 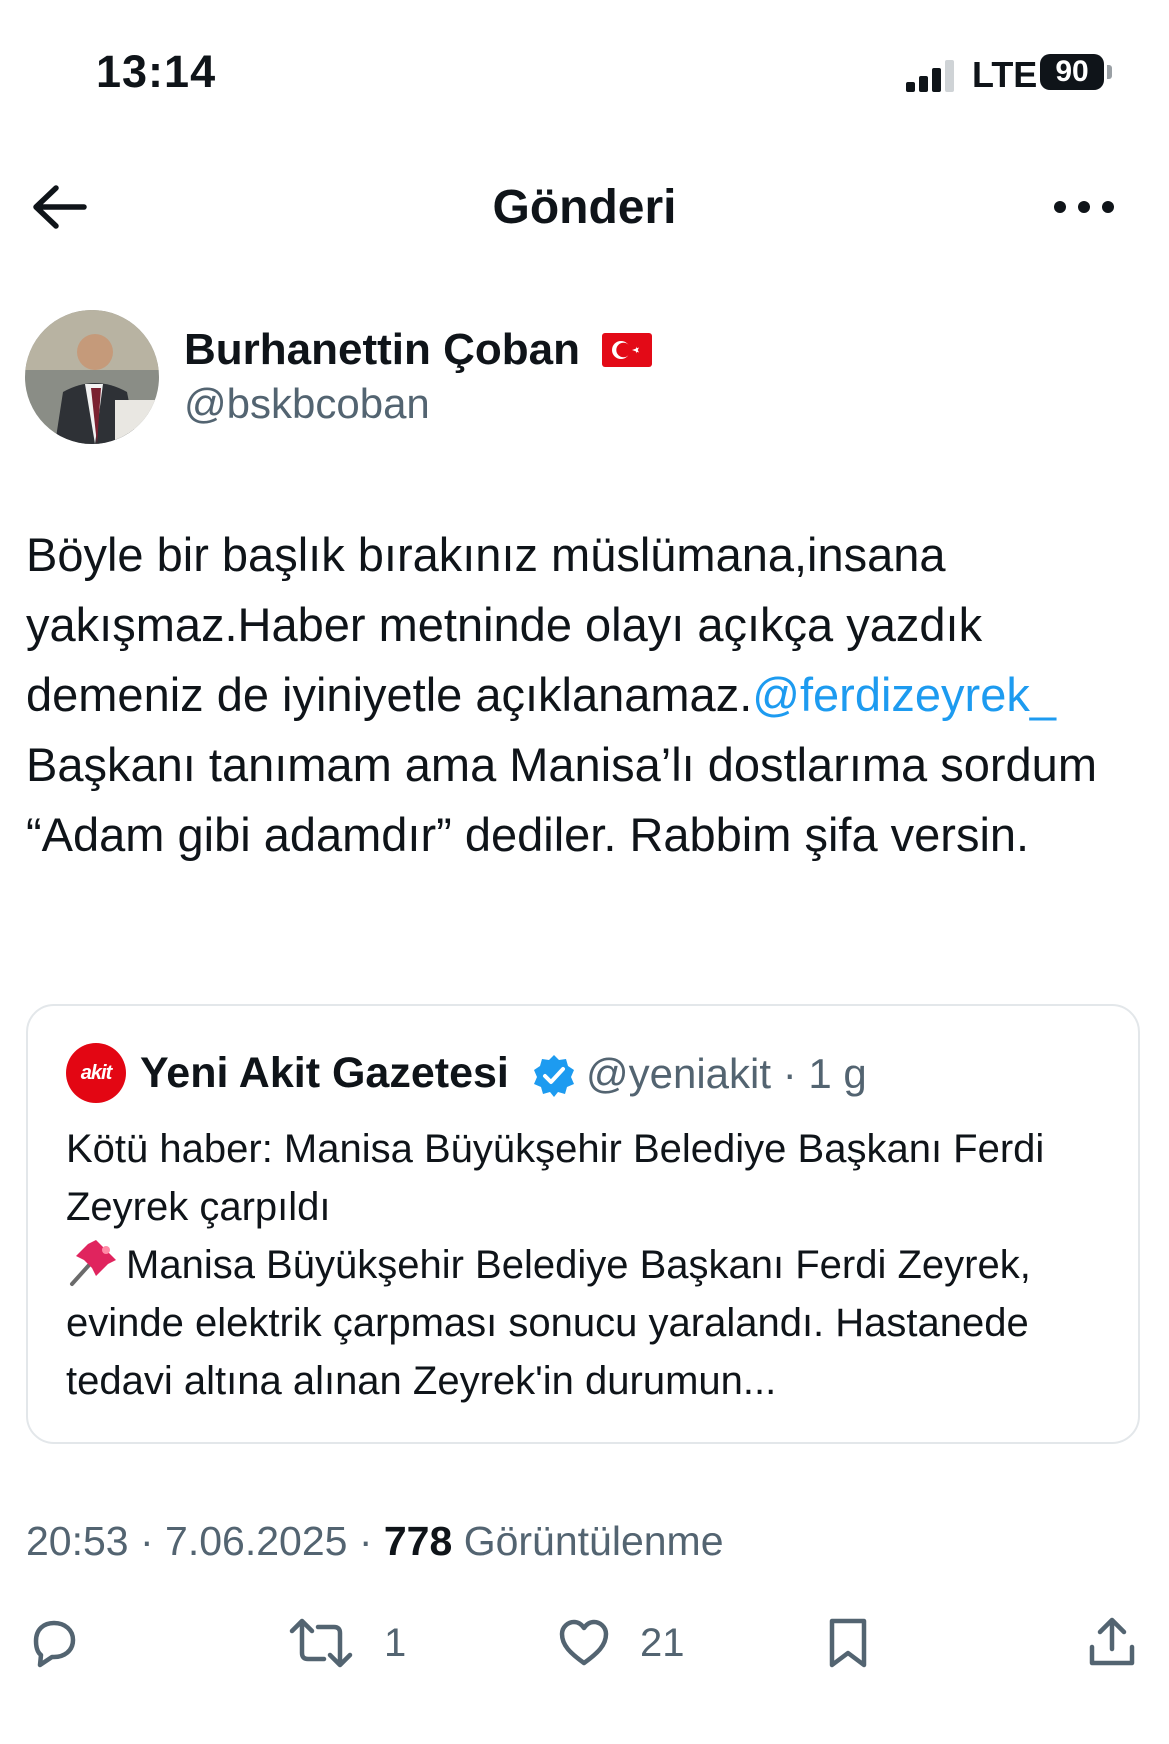 What do you see at coordinates (584, 1642) in the screenshot?
I see `heart-icon` at bounding box center [584, 1642].